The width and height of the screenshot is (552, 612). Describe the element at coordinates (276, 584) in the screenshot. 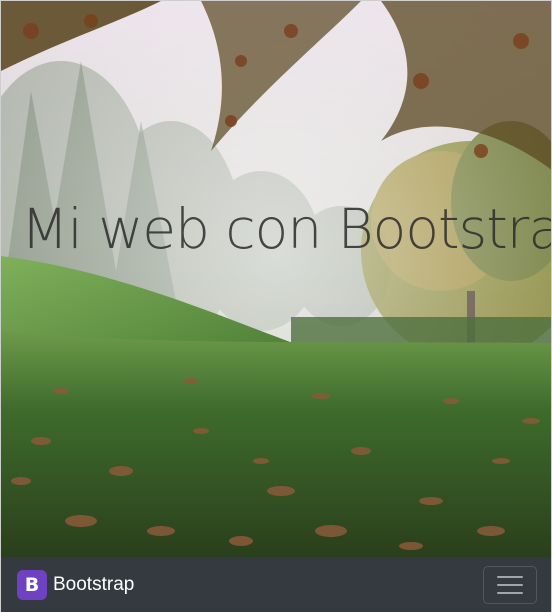

I see `bottom-navbar: B Bootstrap` at that location.